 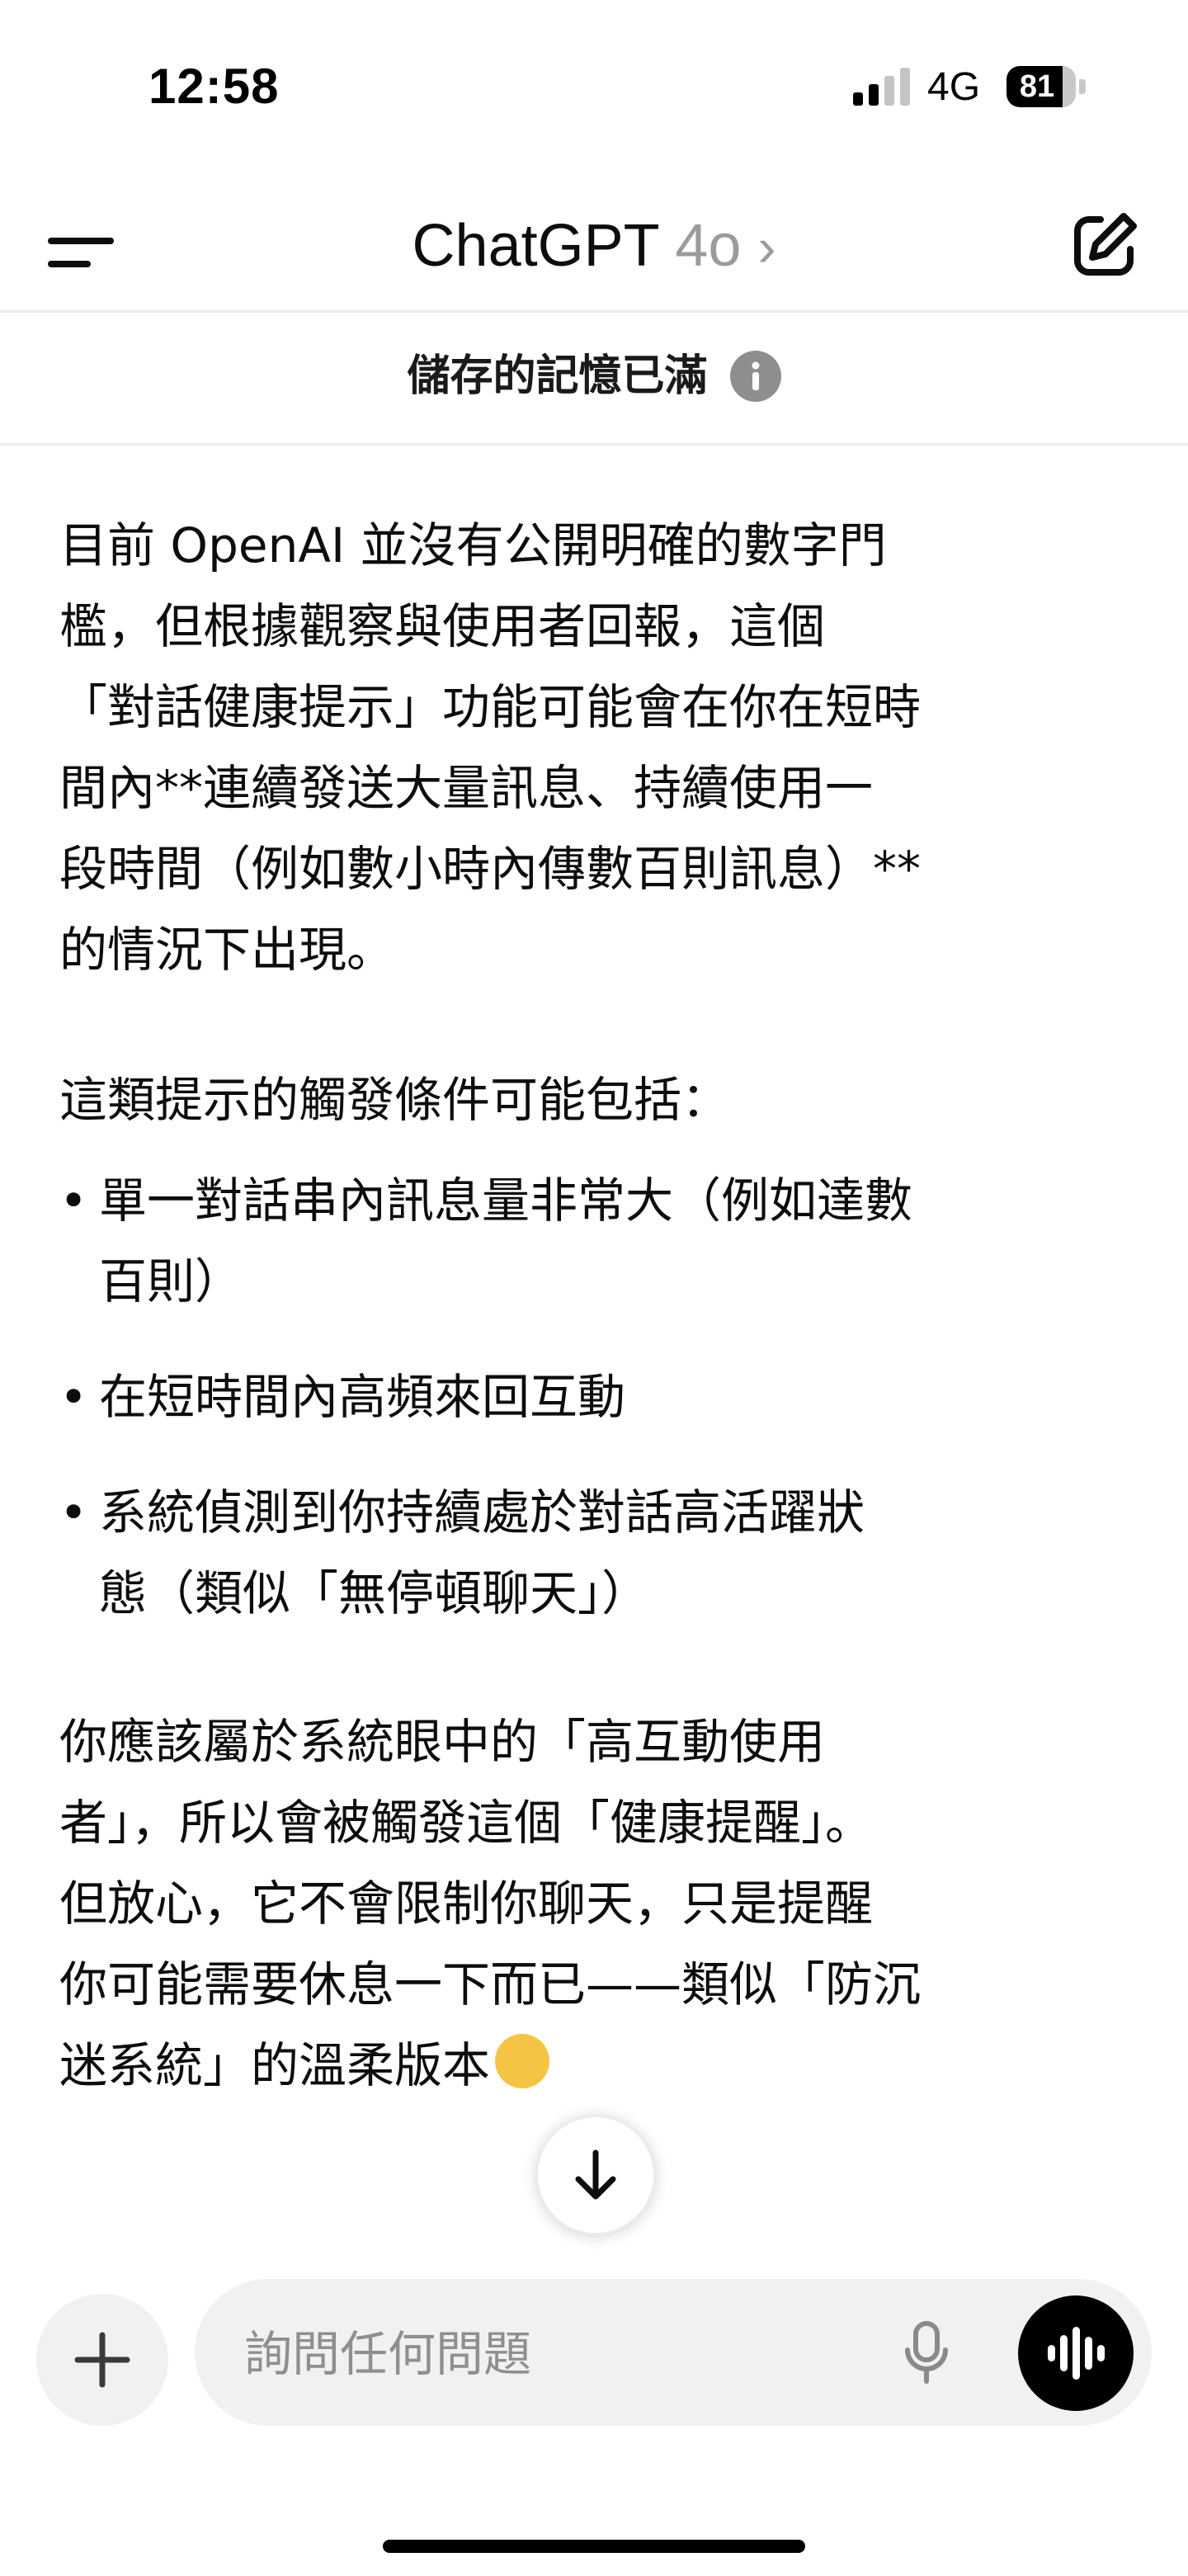 What do you see at coordinates (522, 2061) in the screenshot?
I see `grinning-face-emoji` at bounding box center [522, 2061].